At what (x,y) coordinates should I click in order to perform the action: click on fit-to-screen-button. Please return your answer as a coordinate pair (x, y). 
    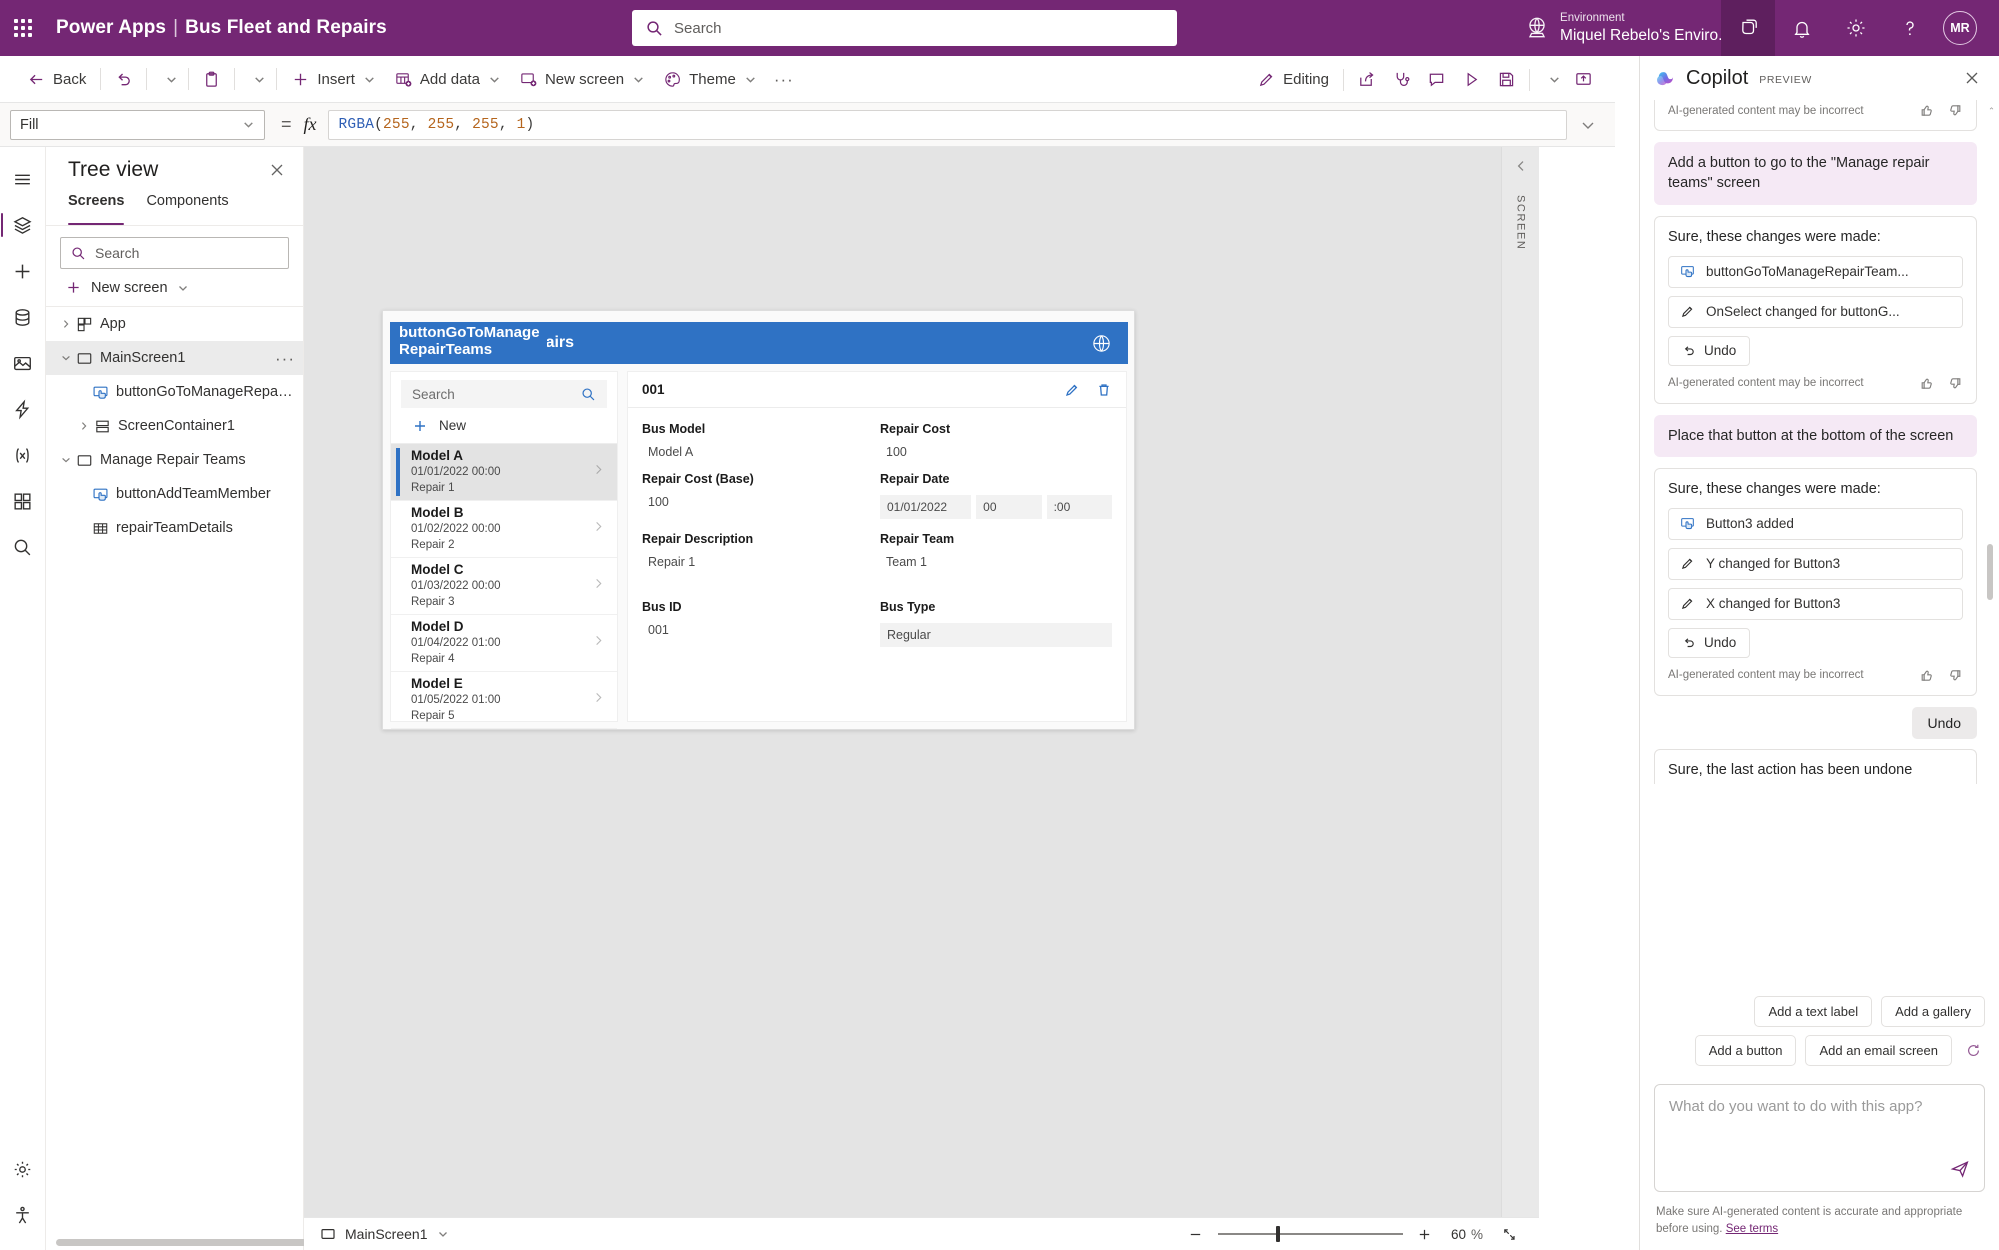
    Looking at the image, I should click on (1509, 1234).